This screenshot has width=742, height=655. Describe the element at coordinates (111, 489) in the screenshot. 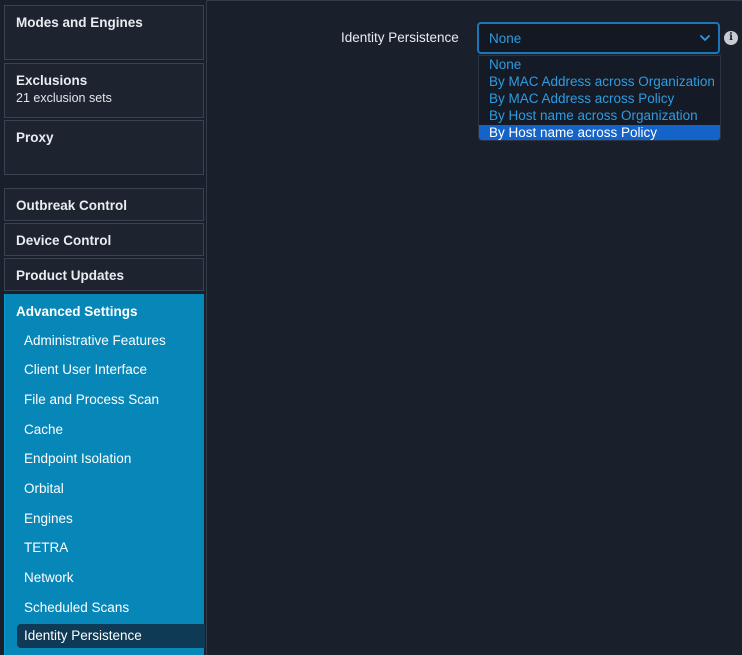

I see `sidebar-item-orbital: Orbital` at that location.